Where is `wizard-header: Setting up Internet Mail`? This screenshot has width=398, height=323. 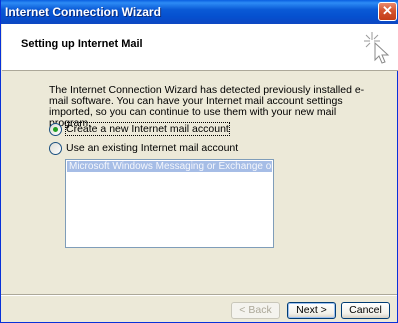
wizard-header: Setting up Internet Mail is located at coordinates (200, 47).